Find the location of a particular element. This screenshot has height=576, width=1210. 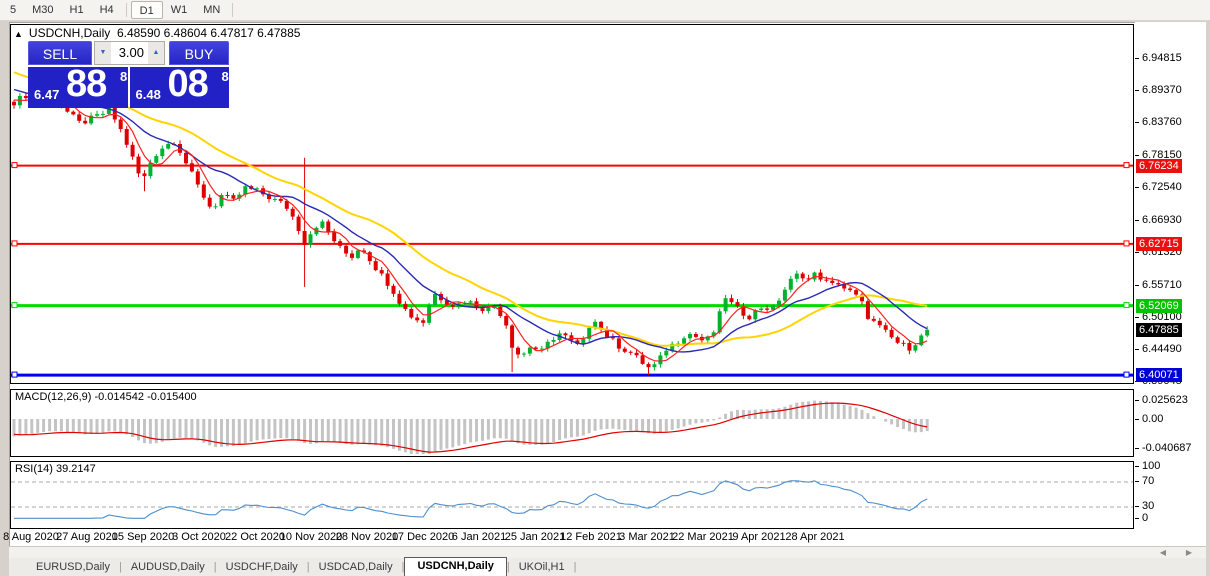

price-axis-label: 6.72540 is located at coordinates (1162, 187).